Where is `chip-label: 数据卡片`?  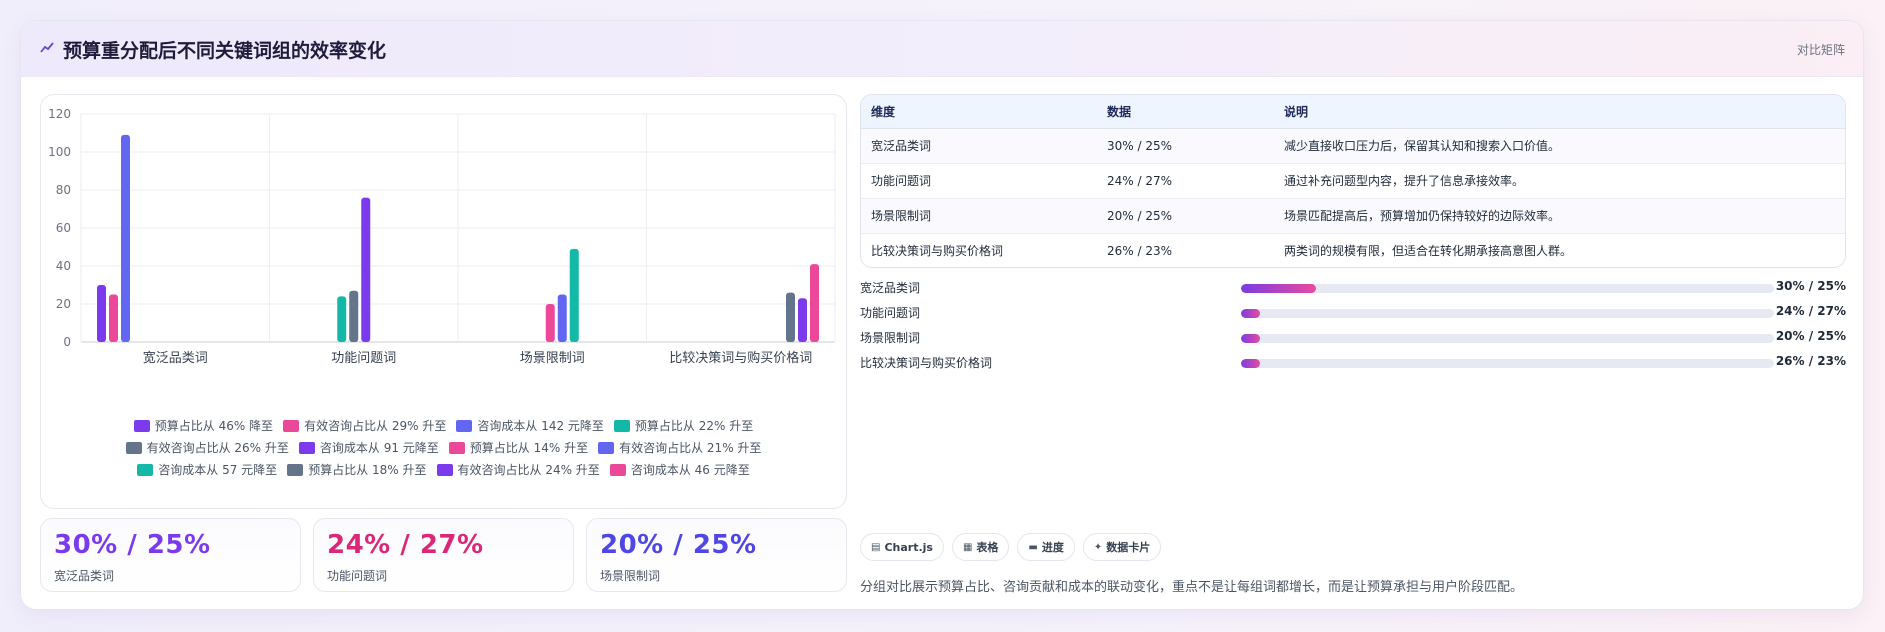 chip-label: 数据卡片 is located at coordinates (1128, 547).